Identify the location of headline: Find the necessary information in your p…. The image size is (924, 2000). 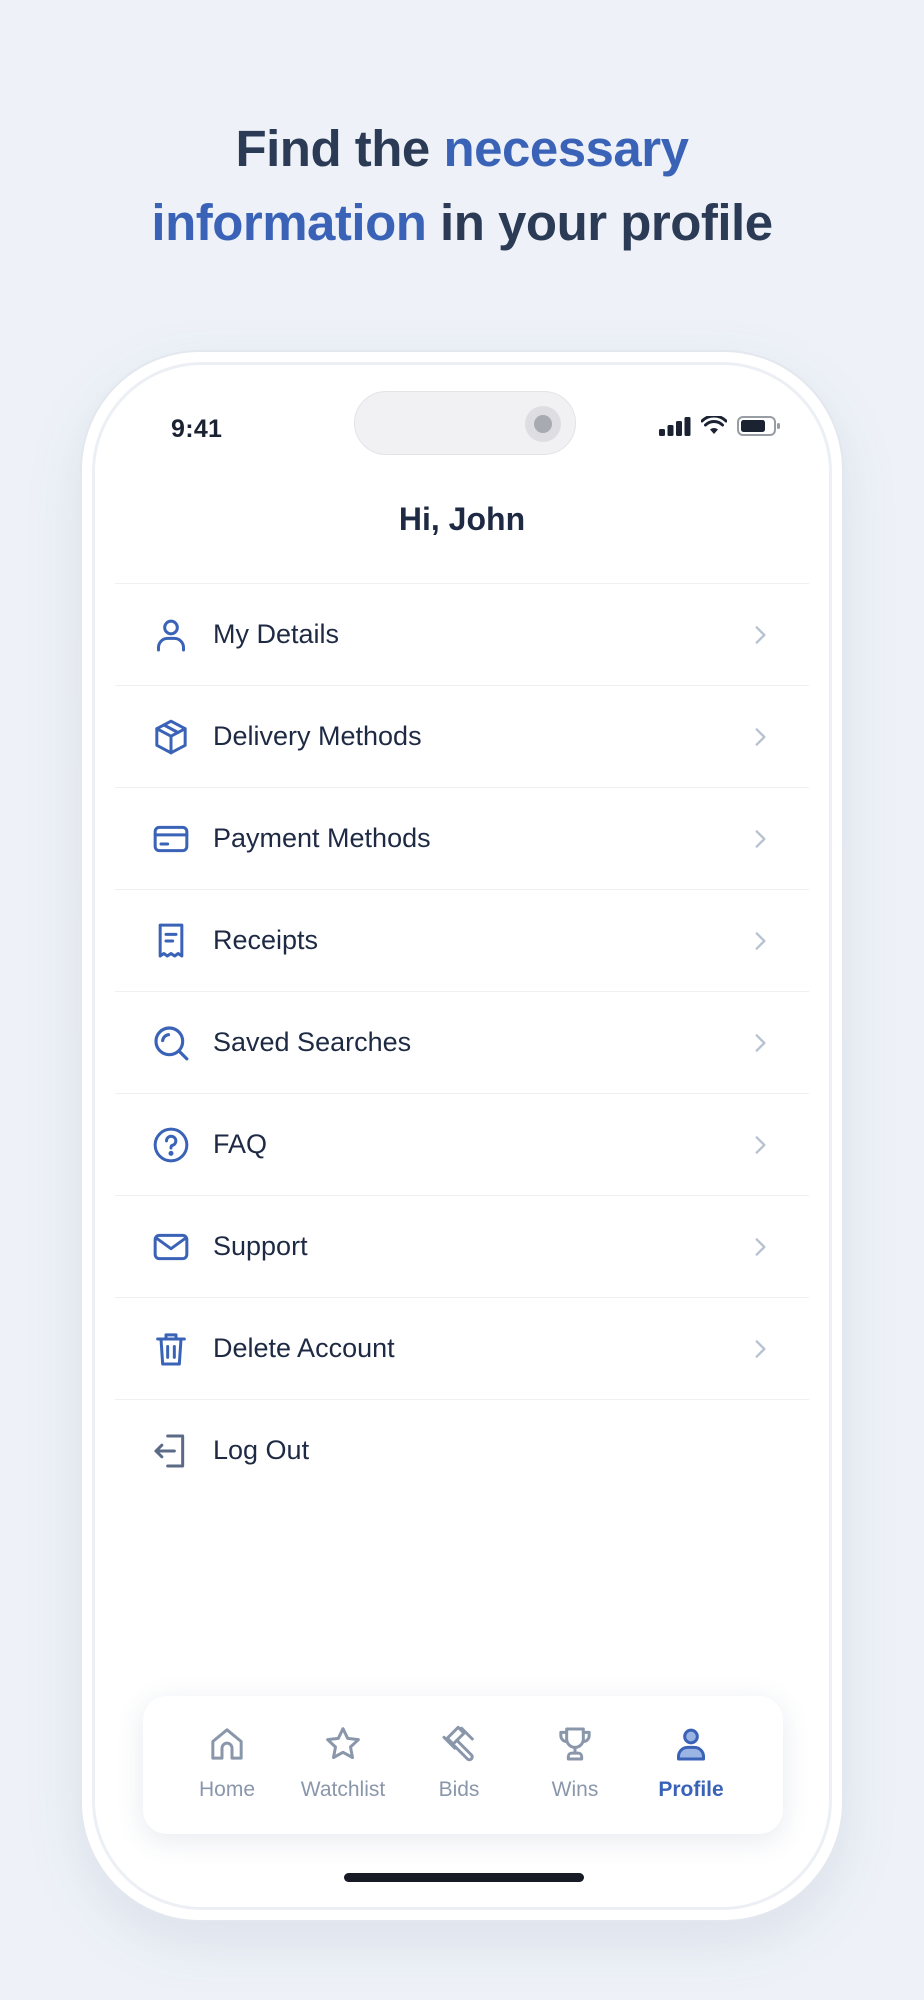
(462, 186).